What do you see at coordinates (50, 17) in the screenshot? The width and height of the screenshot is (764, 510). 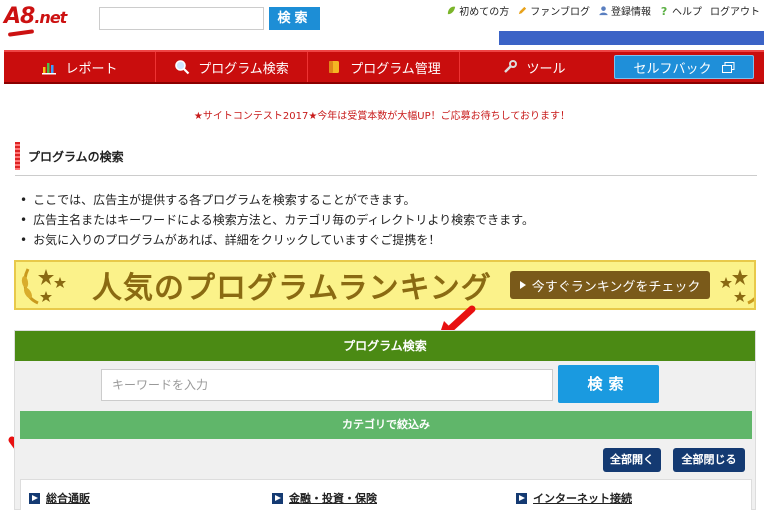 I see `logo-suffix: .net` at bounding box center [50, 17].